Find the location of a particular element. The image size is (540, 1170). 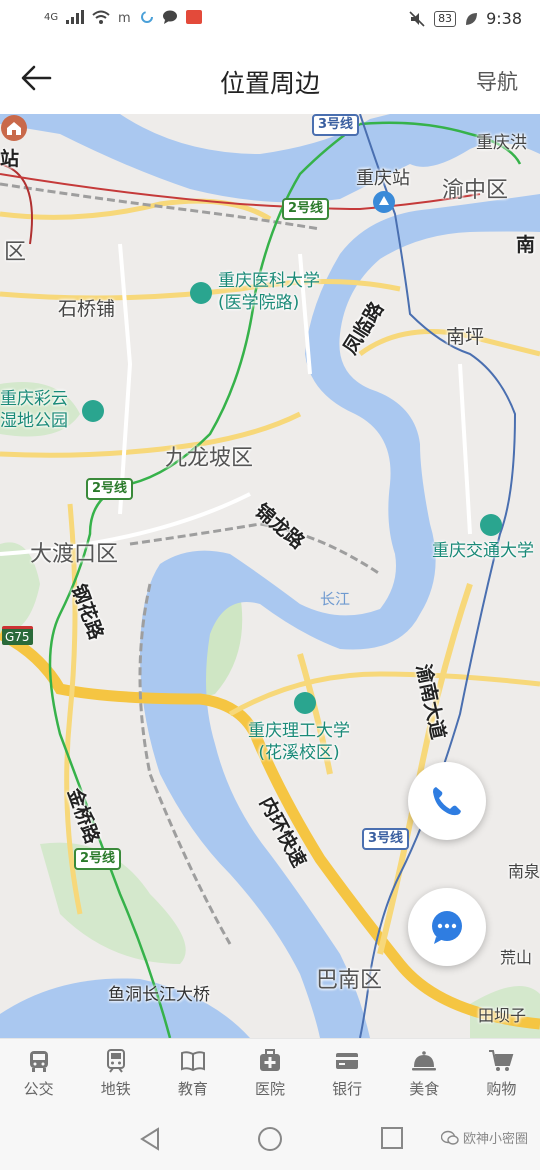

place-label: 南坪 is located at coordinates (465, 337).